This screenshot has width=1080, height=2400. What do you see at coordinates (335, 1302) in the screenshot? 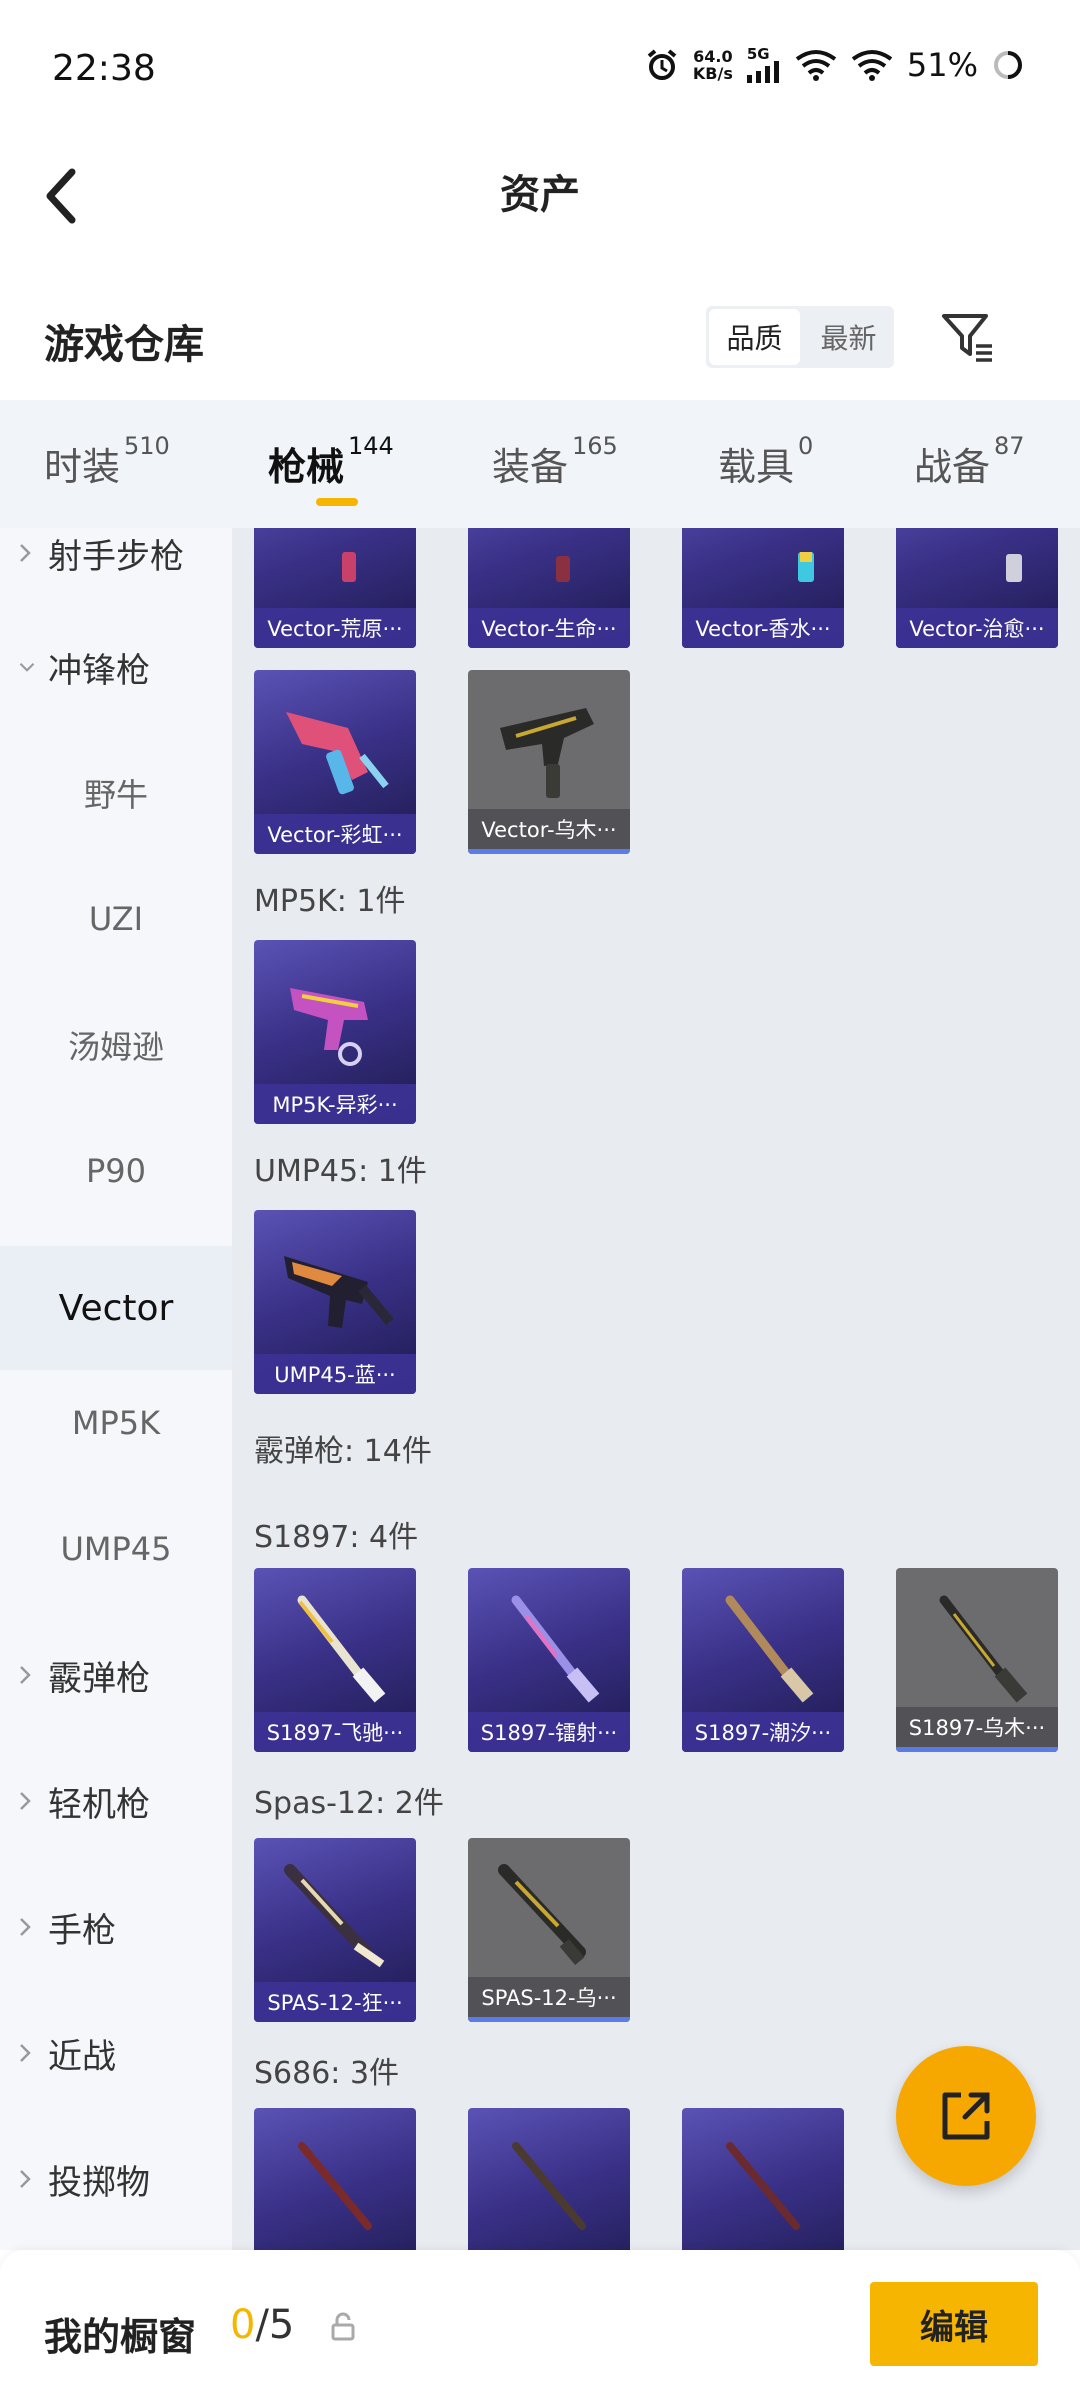
I see `item-card: UMP45-蓝···` at bounding box center [335, 1302].